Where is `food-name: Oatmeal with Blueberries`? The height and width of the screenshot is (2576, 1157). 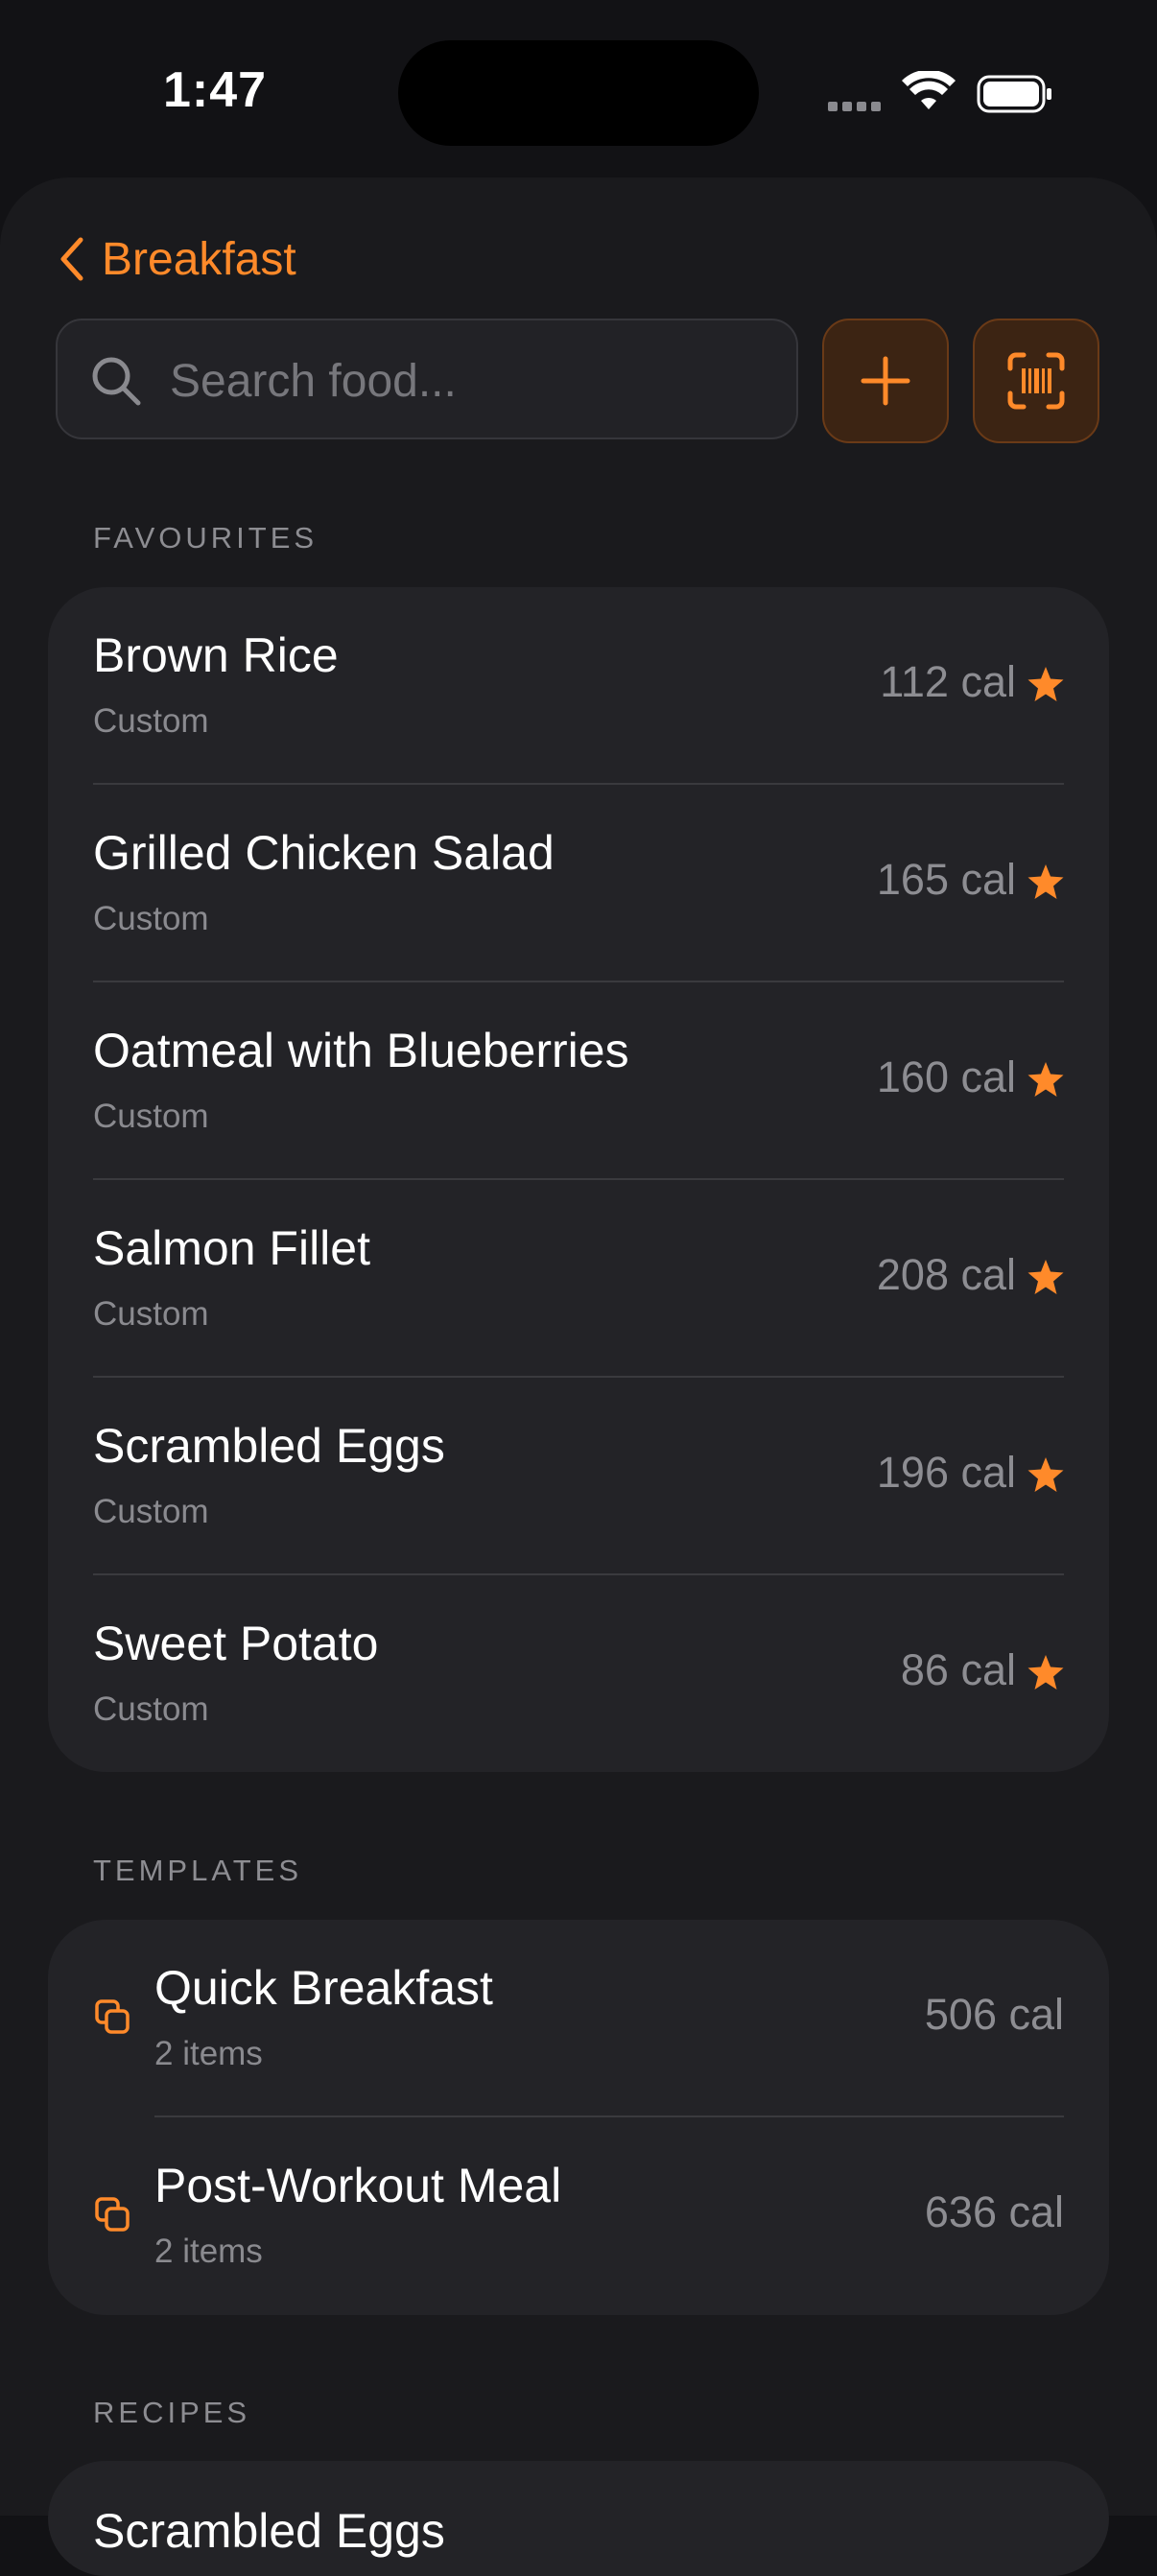
food-name: Oatmeal with Blueberries is located at coordinates (361, 1050).